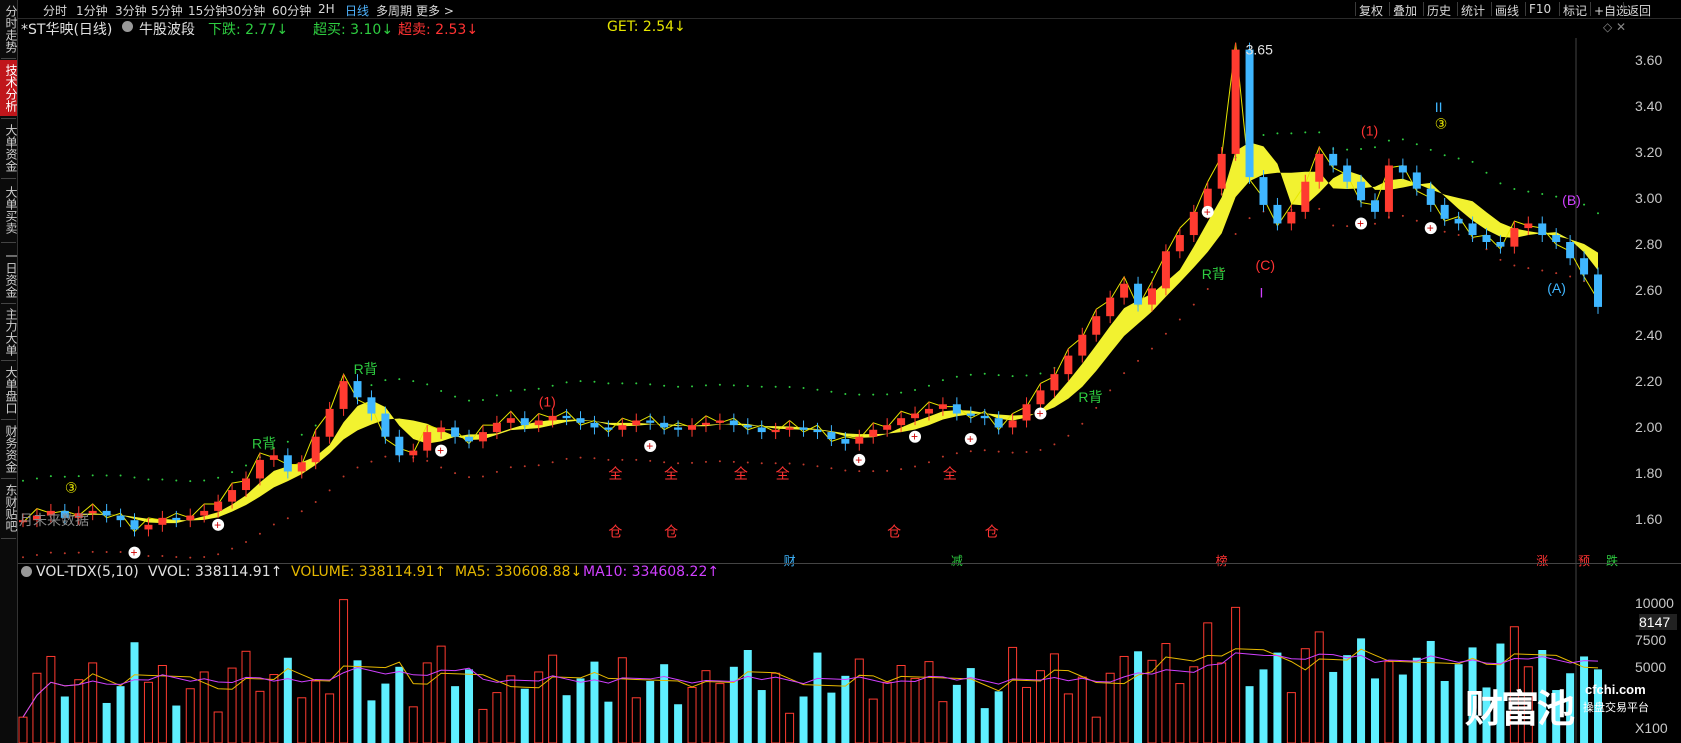  I want to click on sidebar-item-0: 分时走势, so click(9, 29).